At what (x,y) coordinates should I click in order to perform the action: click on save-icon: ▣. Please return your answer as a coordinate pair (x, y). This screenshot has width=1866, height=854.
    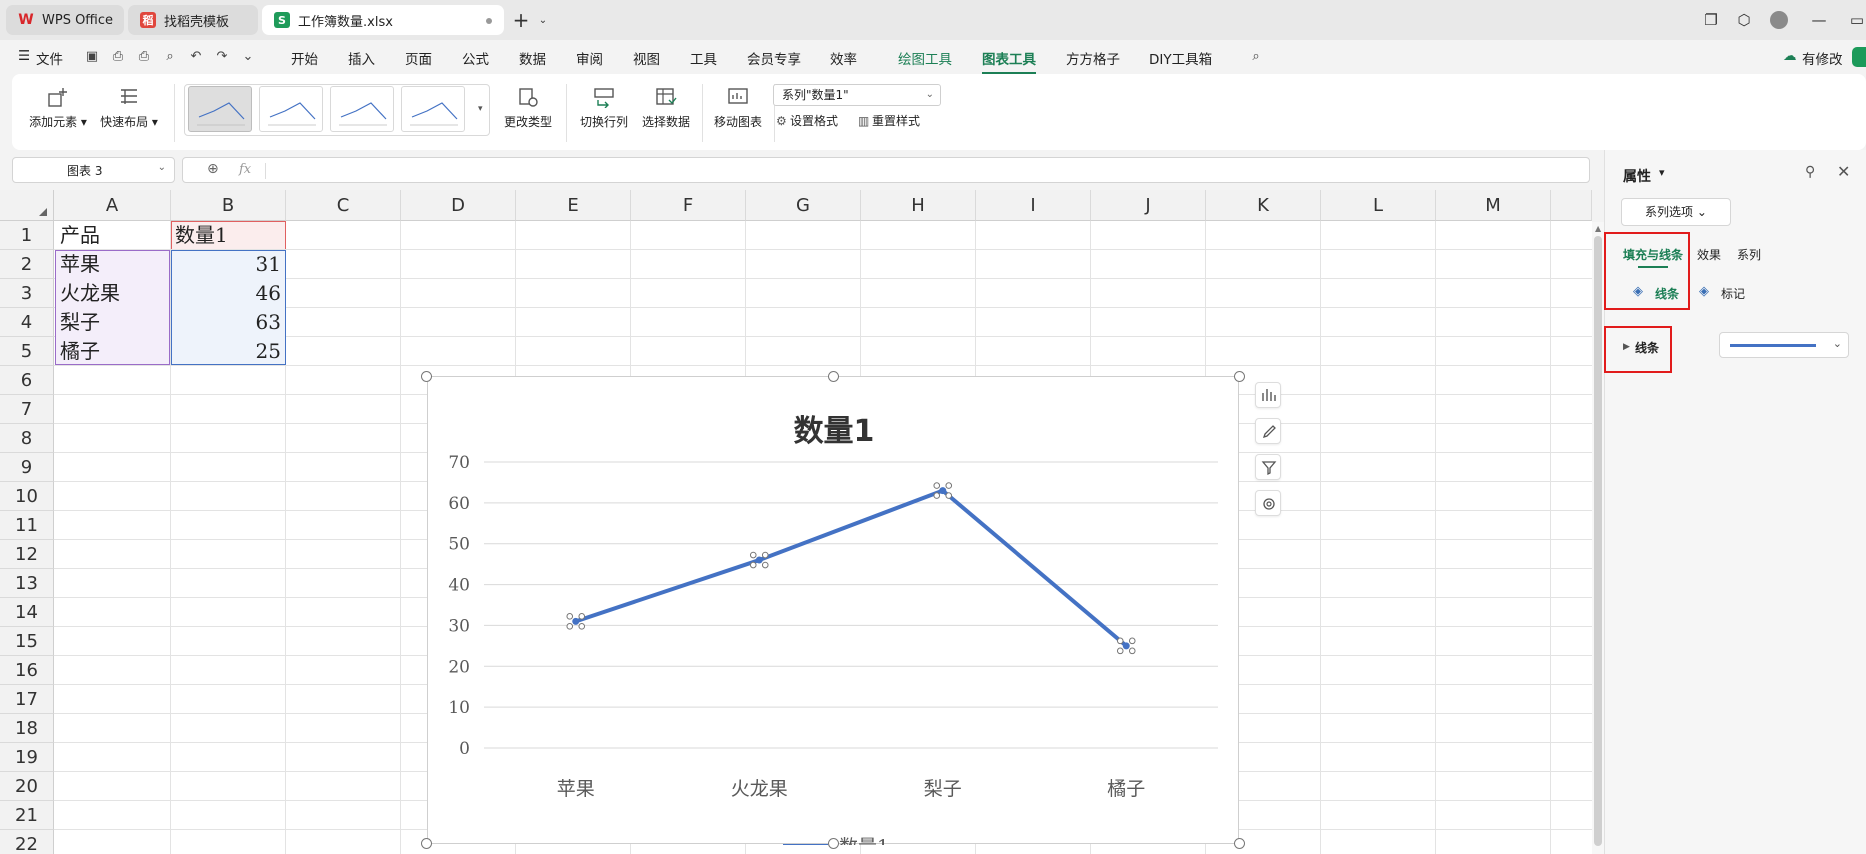
    Looking at the image, I should click on (92, 57).